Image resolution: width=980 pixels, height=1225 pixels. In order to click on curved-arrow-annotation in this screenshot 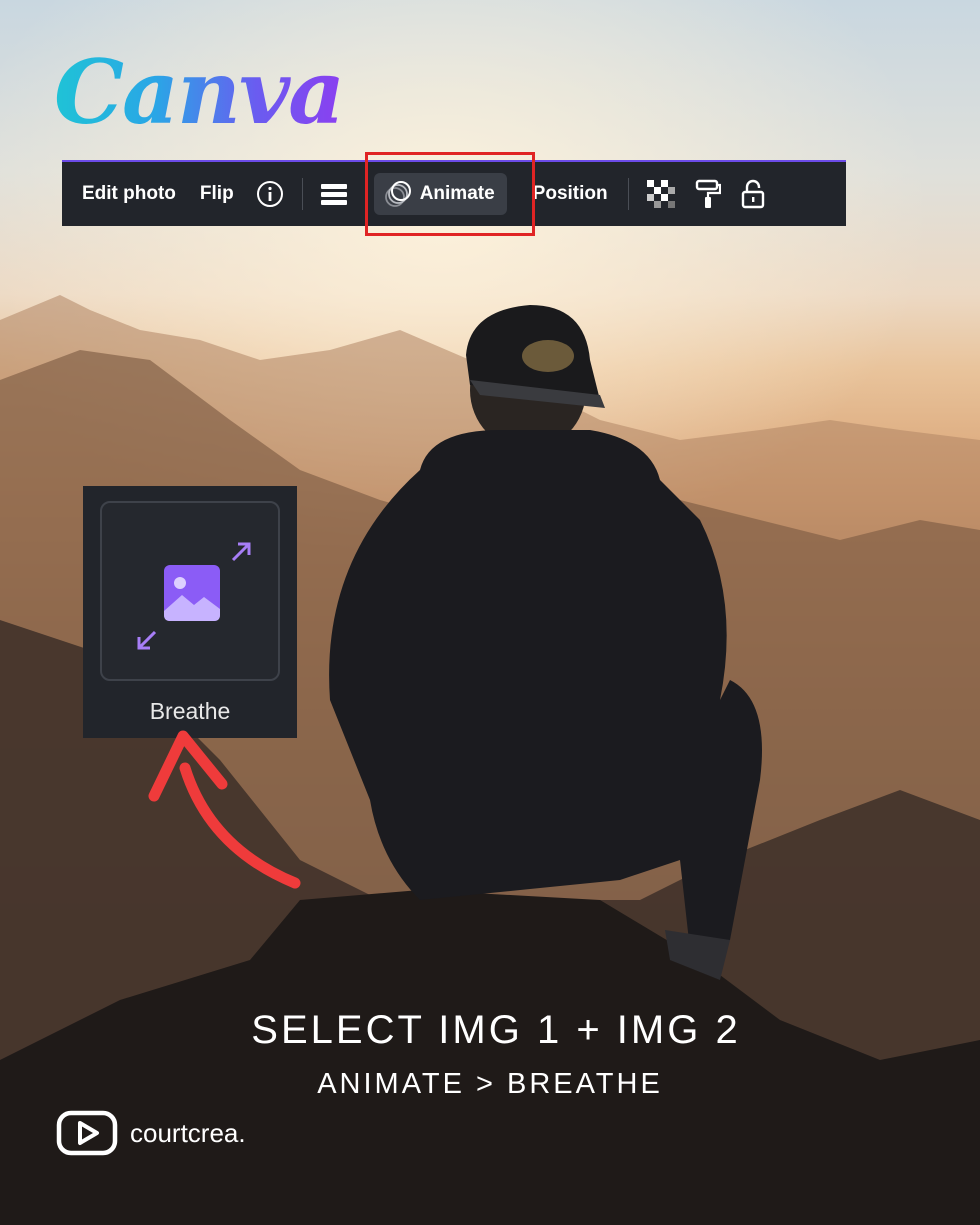, I will do `click(224, 809)`.